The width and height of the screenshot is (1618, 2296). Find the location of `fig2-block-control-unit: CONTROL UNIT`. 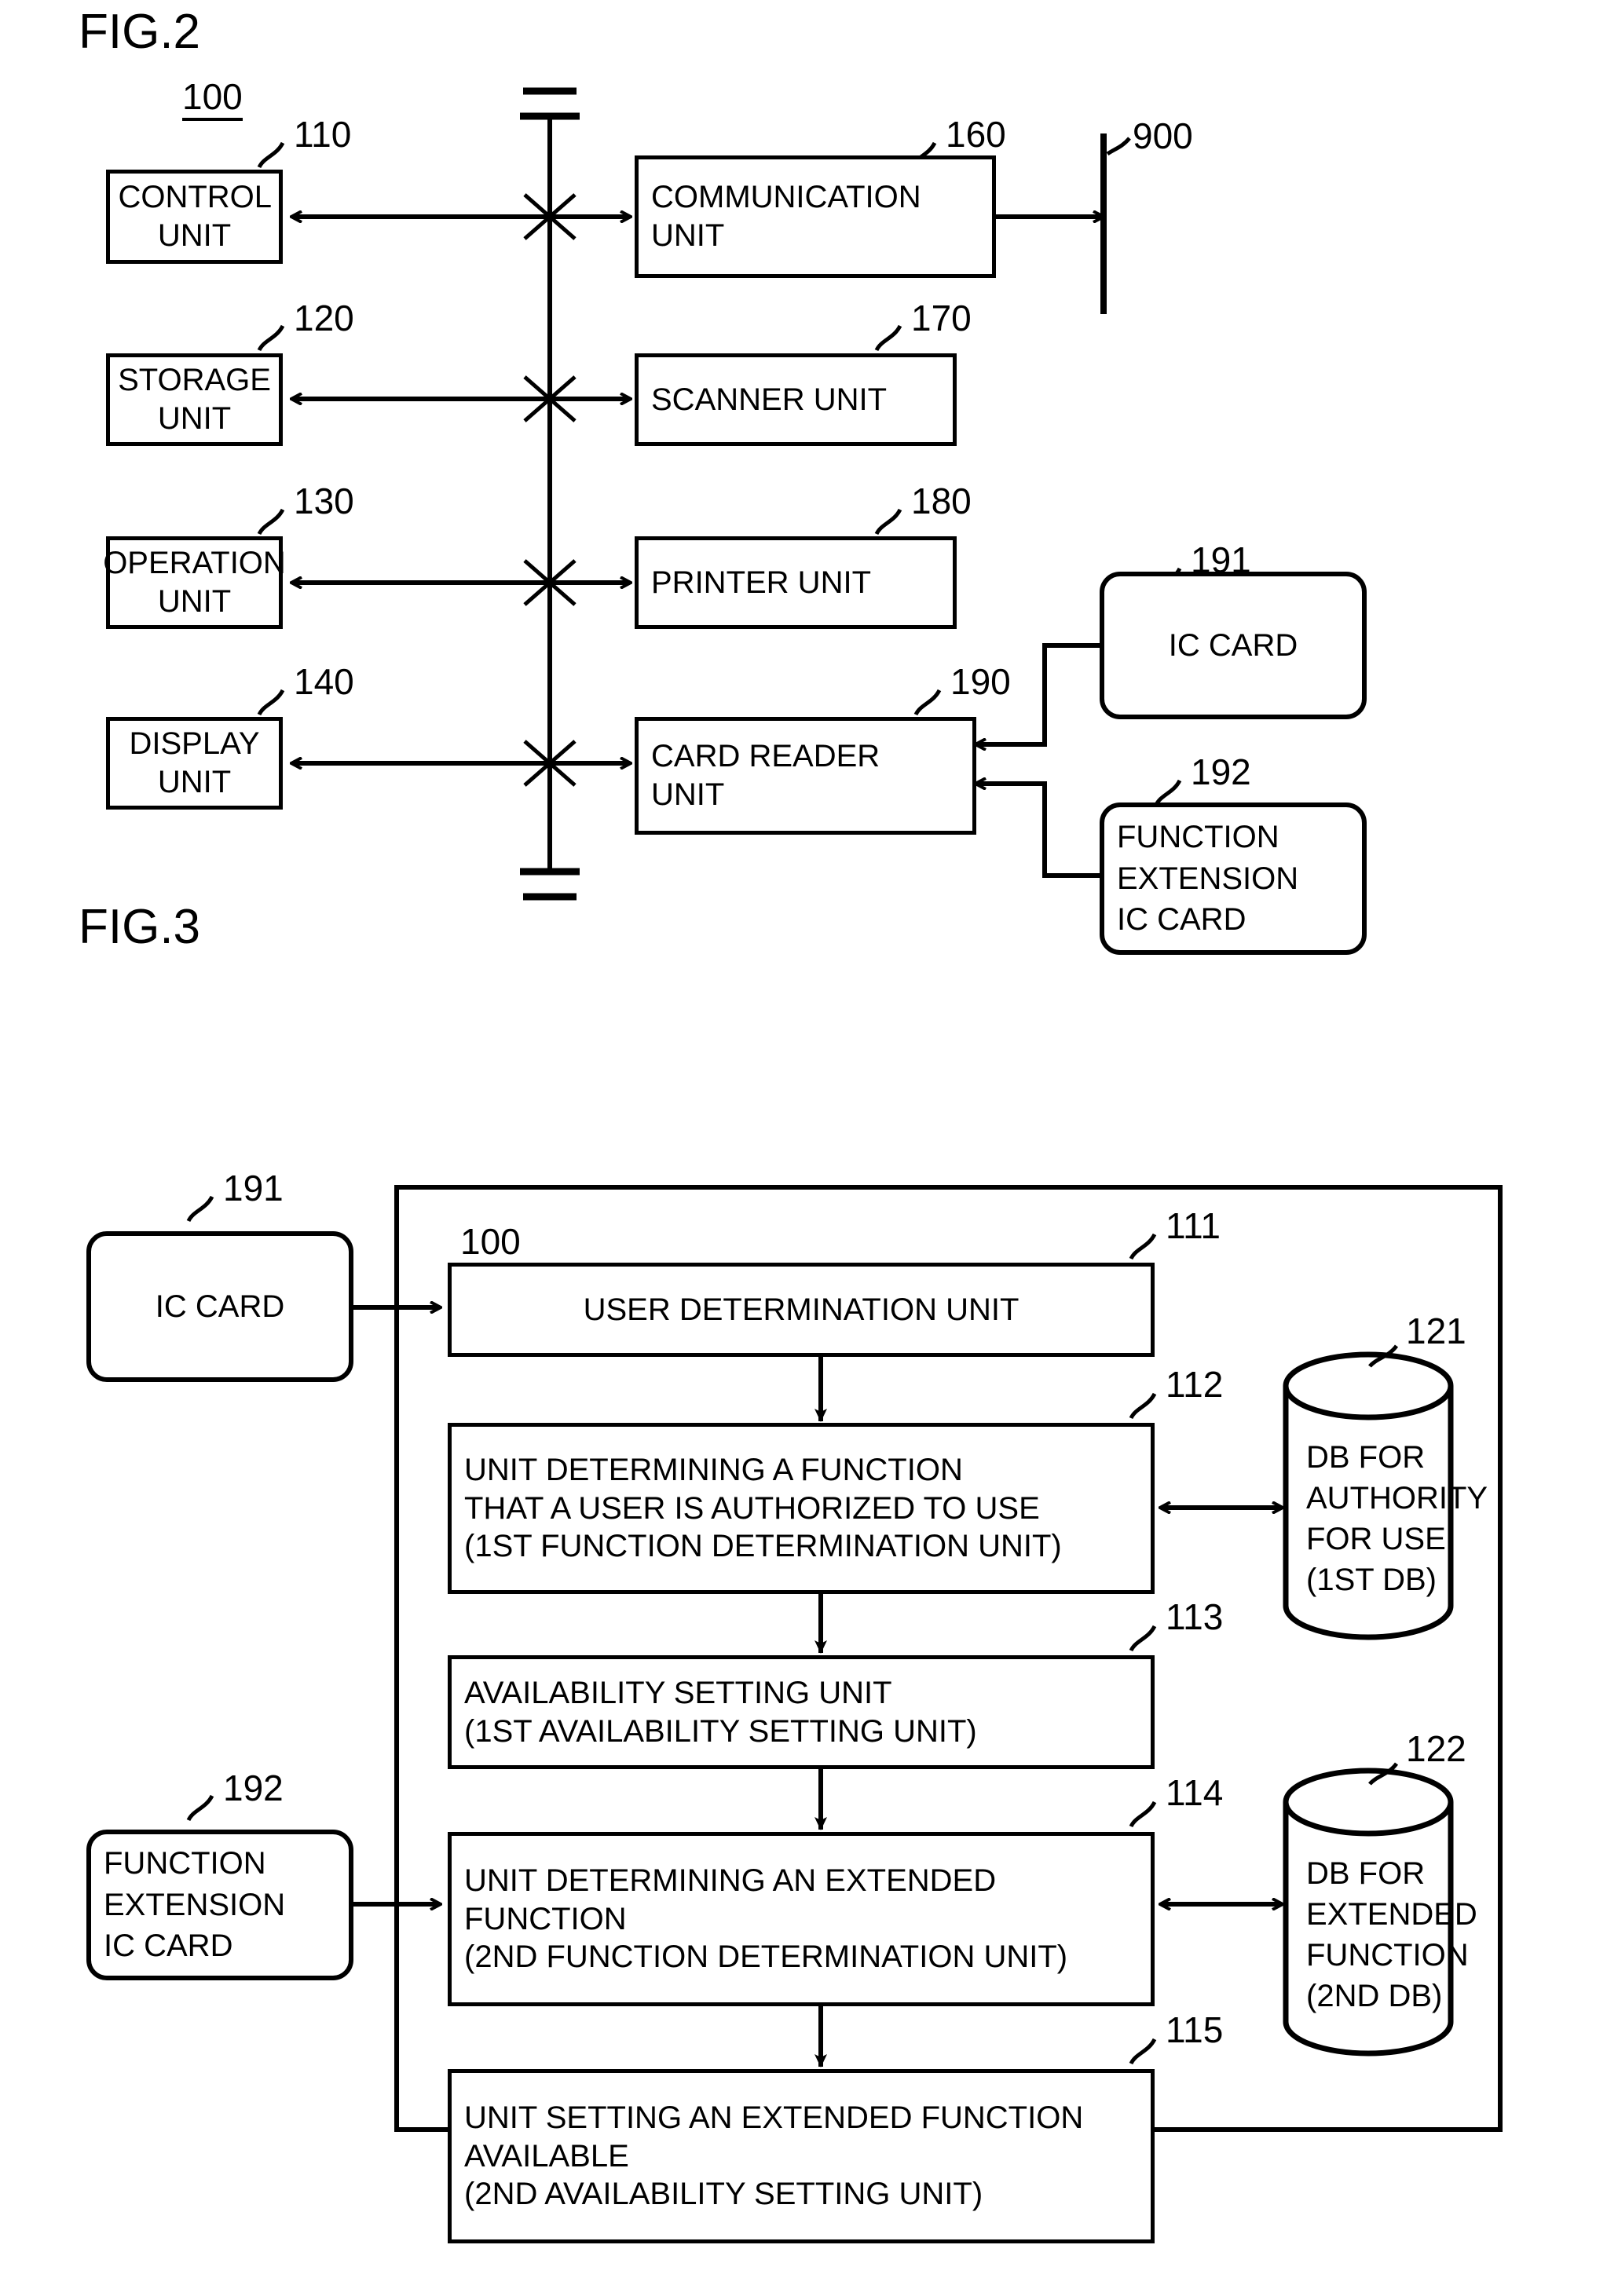

fig2-block-control-unit: CONTROL UNIT is located at coordinates (194, 217).